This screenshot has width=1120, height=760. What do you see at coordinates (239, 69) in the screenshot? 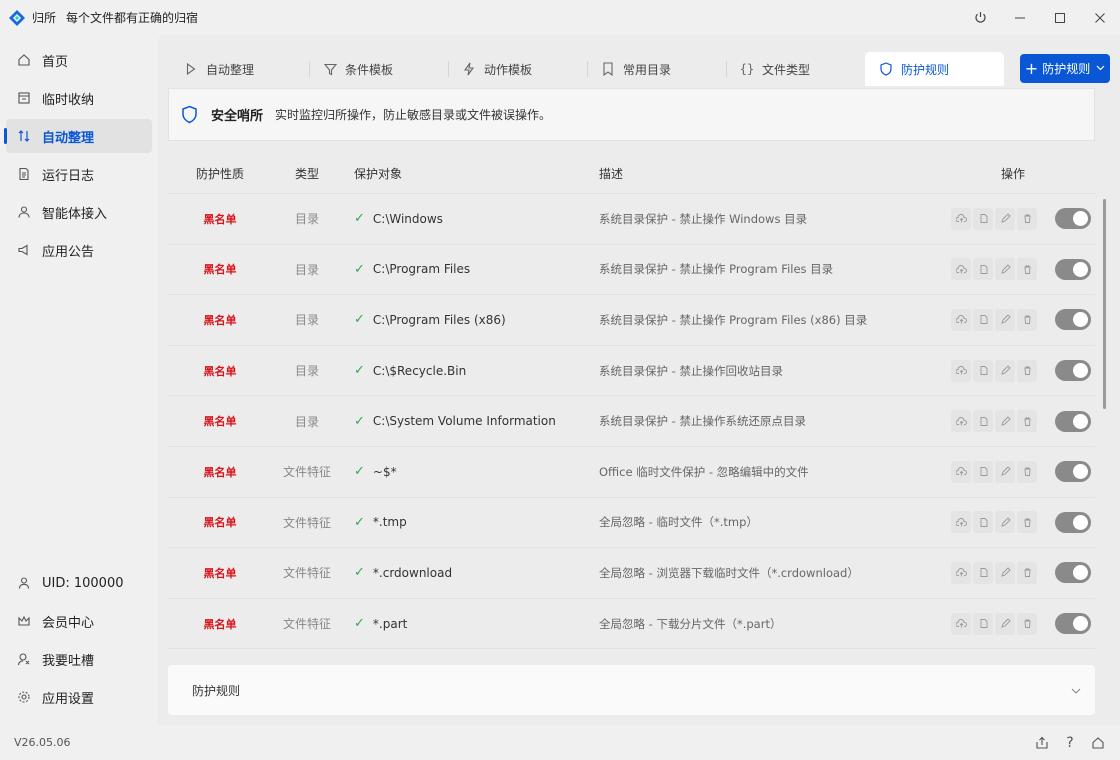
I see `tab-auto-organize: 自动整理` at bounding box center [239, 69].